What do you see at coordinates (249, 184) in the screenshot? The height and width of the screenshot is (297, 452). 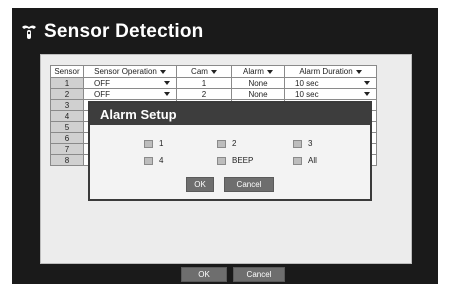 I see `dialog-cancel-button: Cancel` at bounding box center [249, 184].